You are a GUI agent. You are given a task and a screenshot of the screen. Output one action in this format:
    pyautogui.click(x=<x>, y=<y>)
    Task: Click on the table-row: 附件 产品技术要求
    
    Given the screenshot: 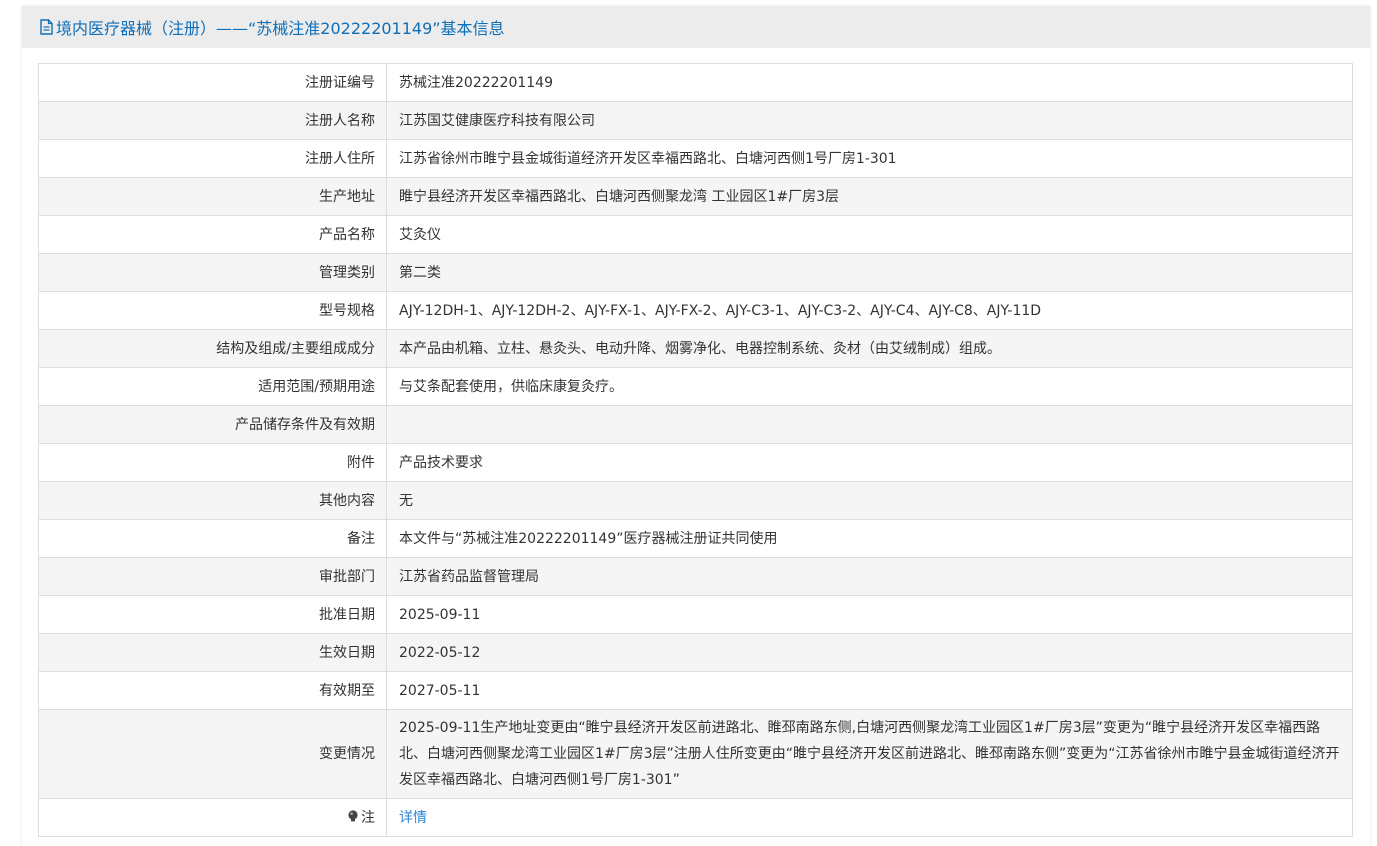 What is the action you would take?
    pyautogui.click(x=695, y=462)
    